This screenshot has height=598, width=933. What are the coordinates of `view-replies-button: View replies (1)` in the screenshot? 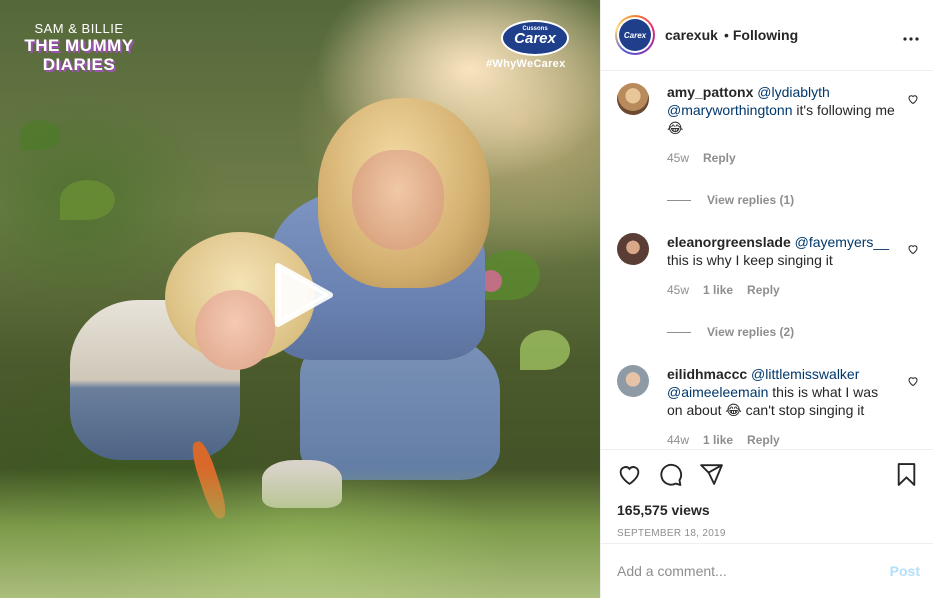 It's located at (793, 200).